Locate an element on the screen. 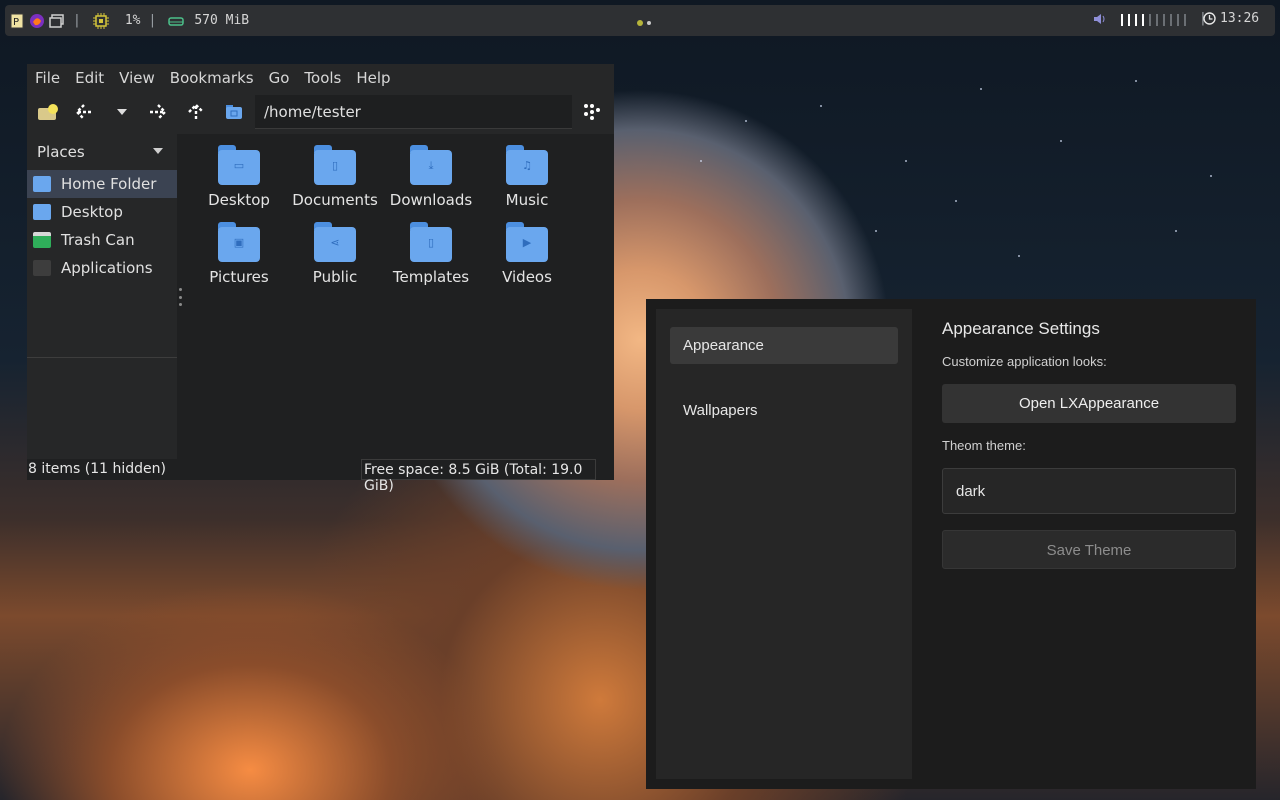 The height and width of the screenshot is (800, 1280). memory-icon is located at coordinates (176, 21).